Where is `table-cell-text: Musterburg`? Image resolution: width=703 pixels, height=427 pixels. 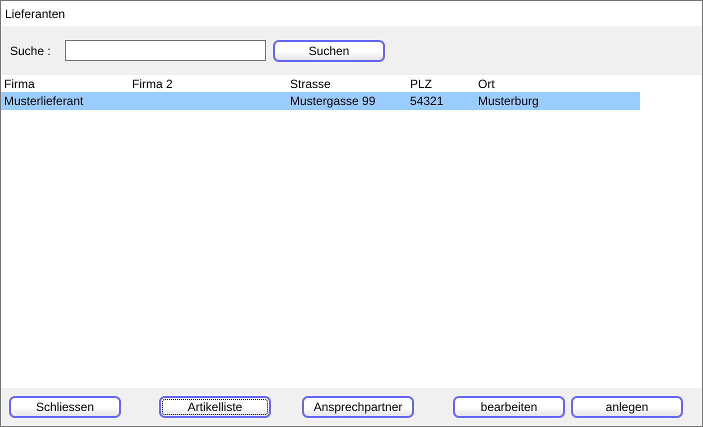 table-cell-text: Musterburg is located at coordinates (508, 101).